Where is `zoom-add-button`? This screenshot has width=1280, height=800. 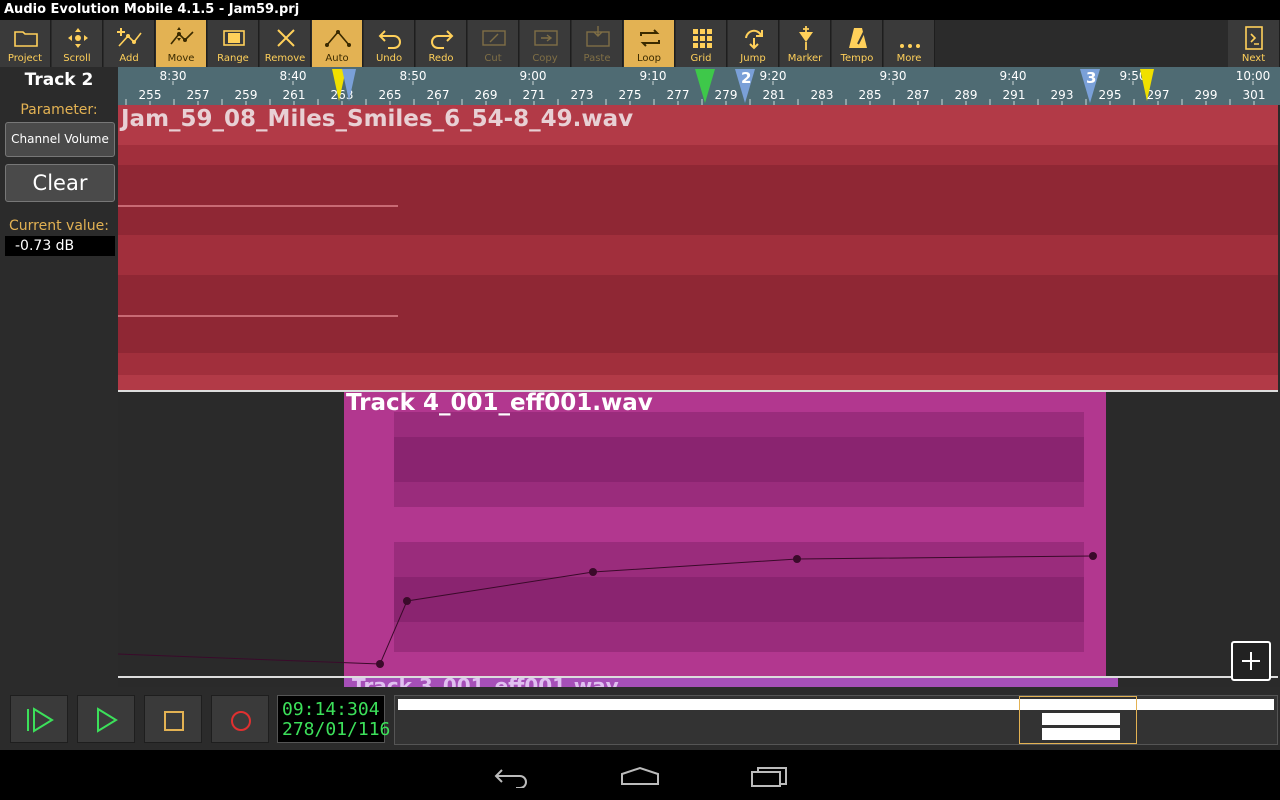 zoom-add-button is located at coordinates (1251, 661).